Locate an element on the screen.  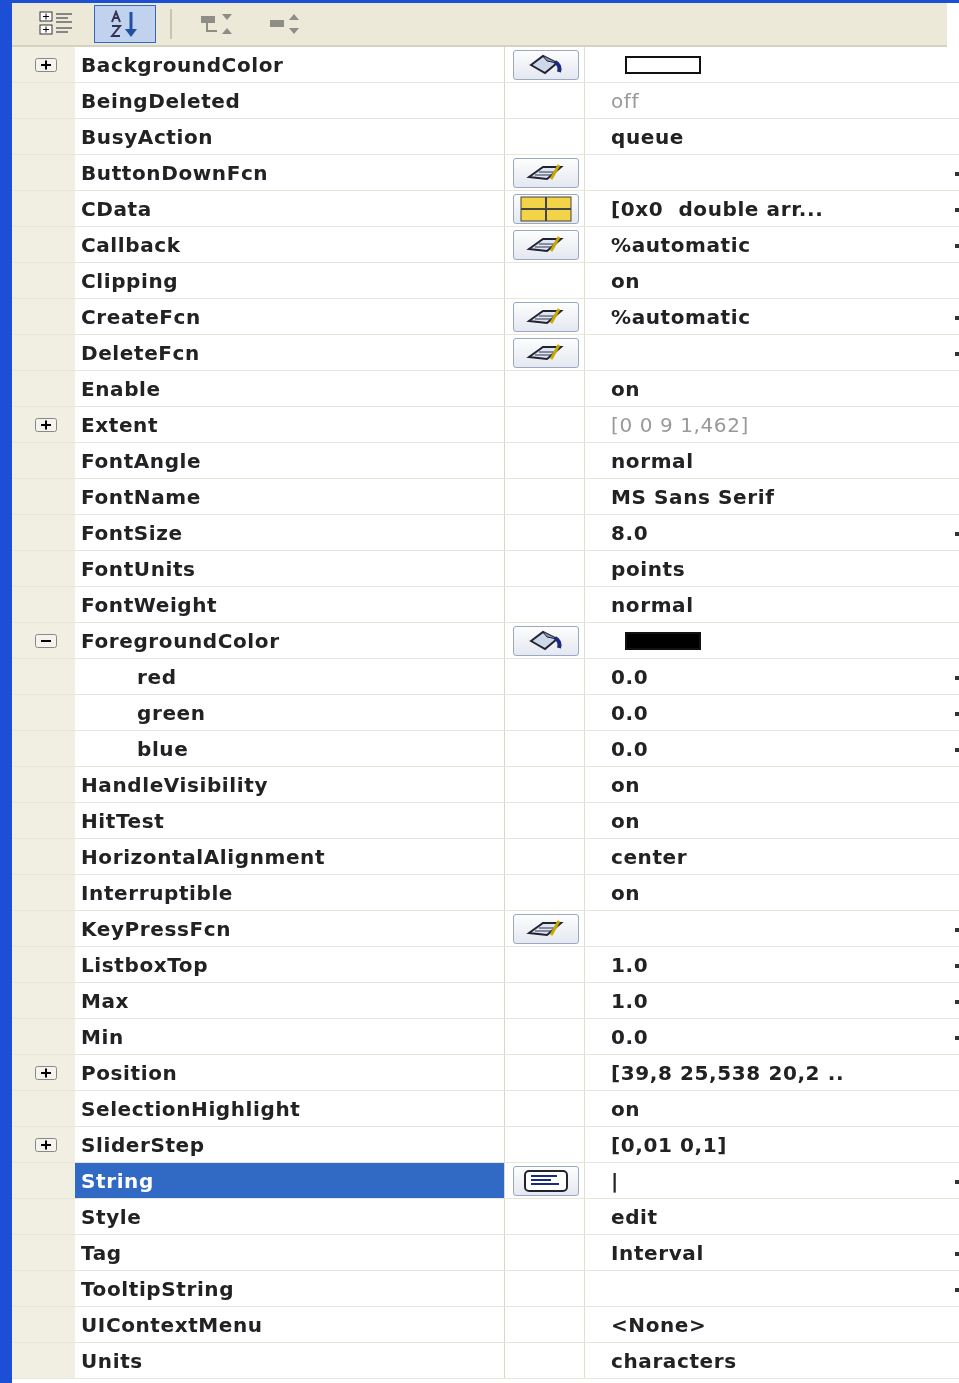
property-name: Min is located at coordinates (290, 1036).